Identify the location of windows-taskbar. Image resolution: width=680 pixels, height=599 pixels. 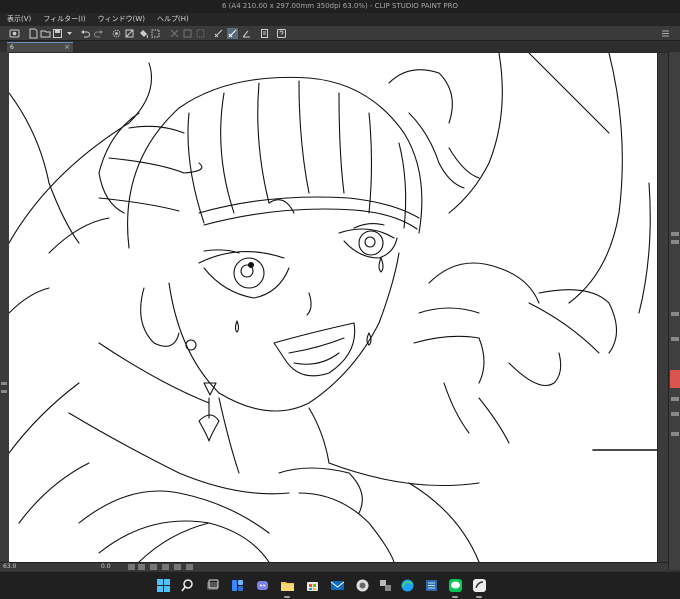
(340, 585).